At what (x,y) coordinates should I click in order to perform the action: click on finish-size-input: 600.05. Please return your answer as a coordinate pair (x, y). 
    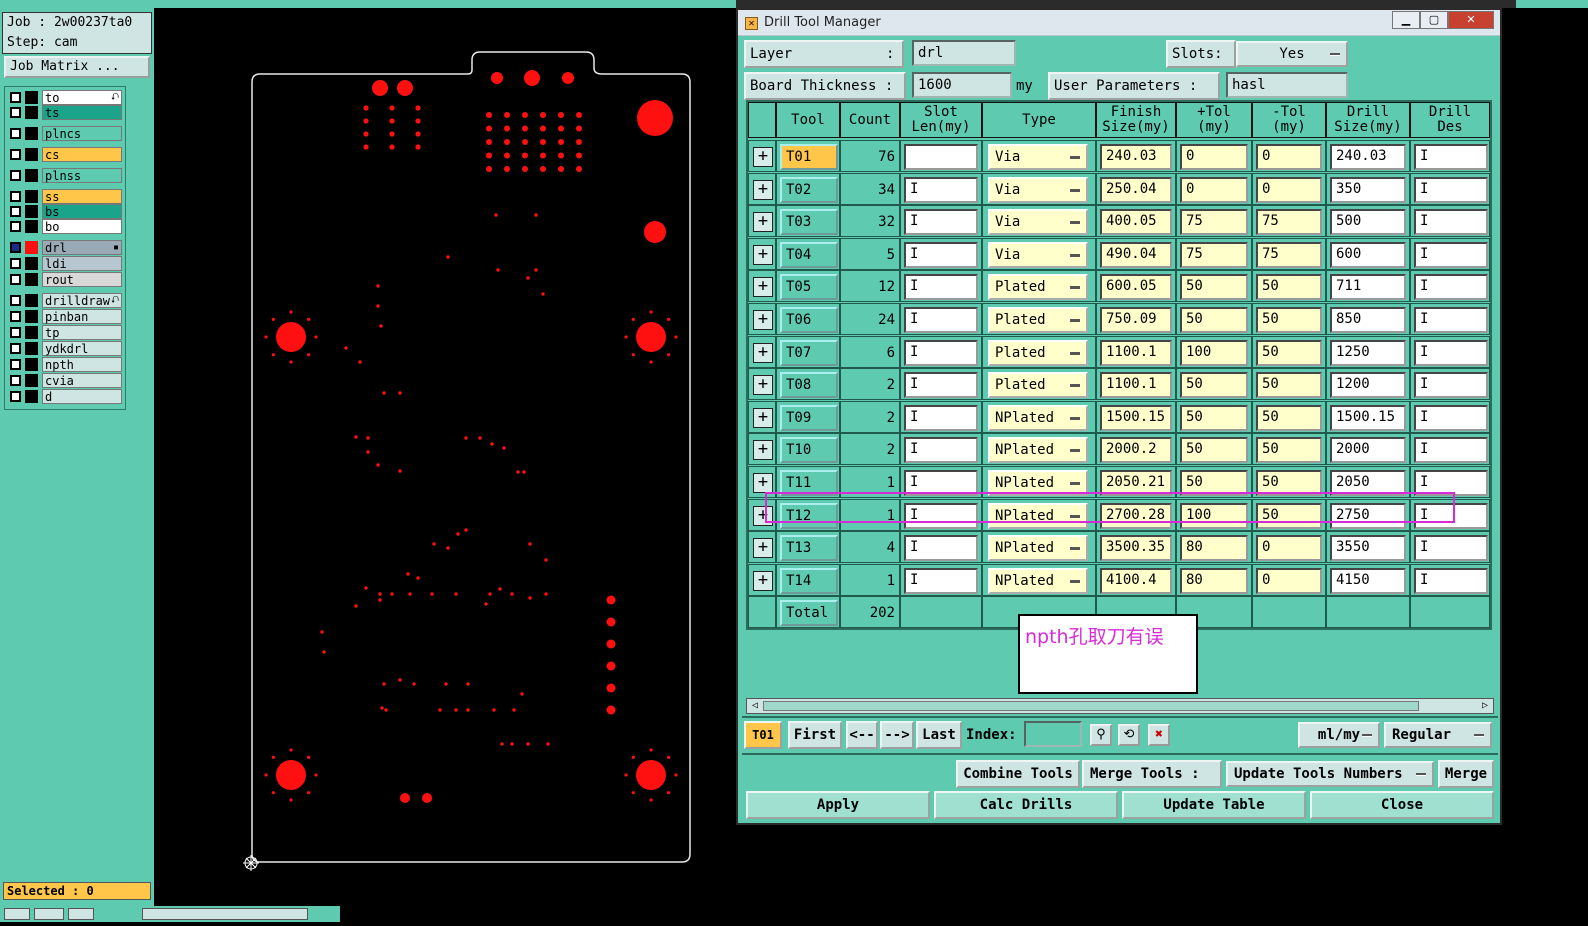
    Looking at the image, I should click on (1136, 287).